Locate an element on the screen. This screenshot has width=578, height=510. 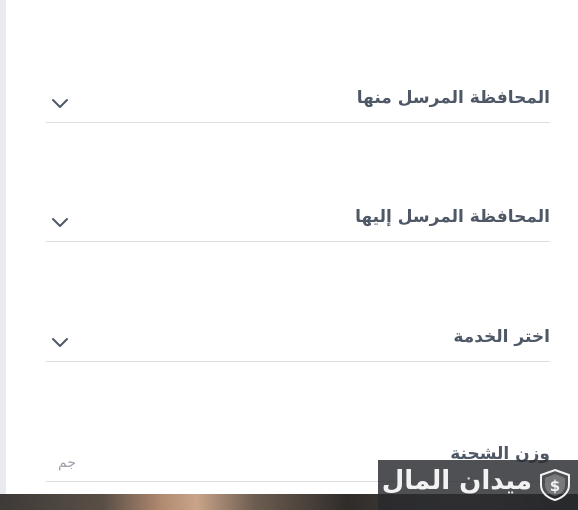
service-select: اختر الخدمة is located at coordinates (298, 342).